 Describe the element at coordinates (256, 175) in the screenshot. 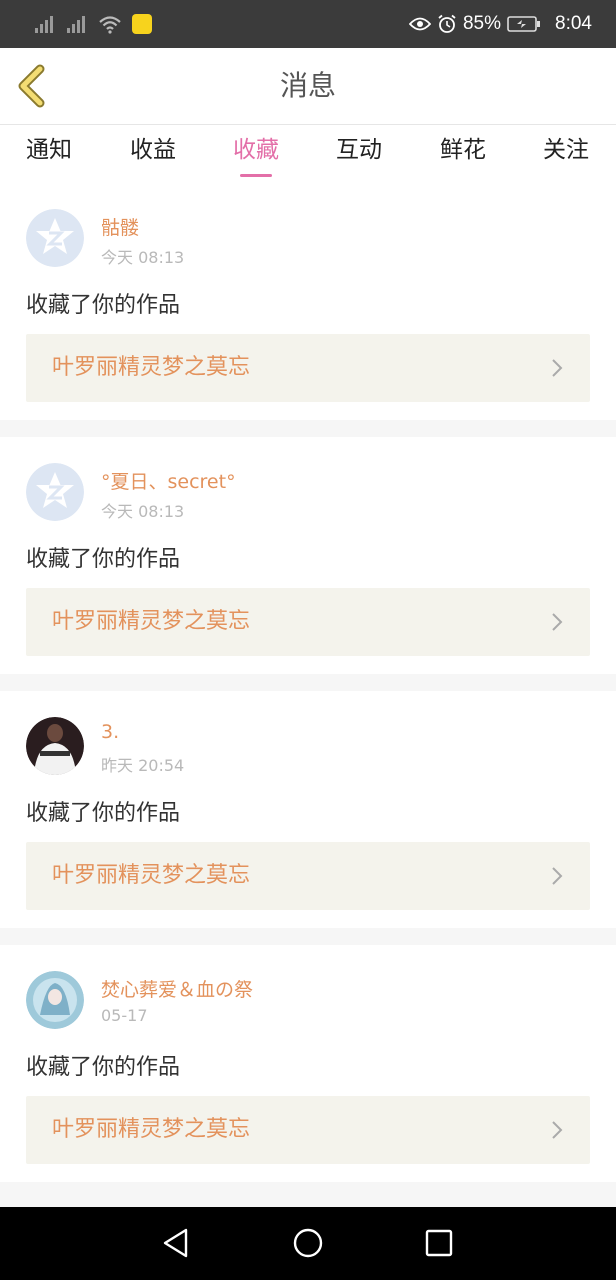

I see `active-tab-indicator` at that location.